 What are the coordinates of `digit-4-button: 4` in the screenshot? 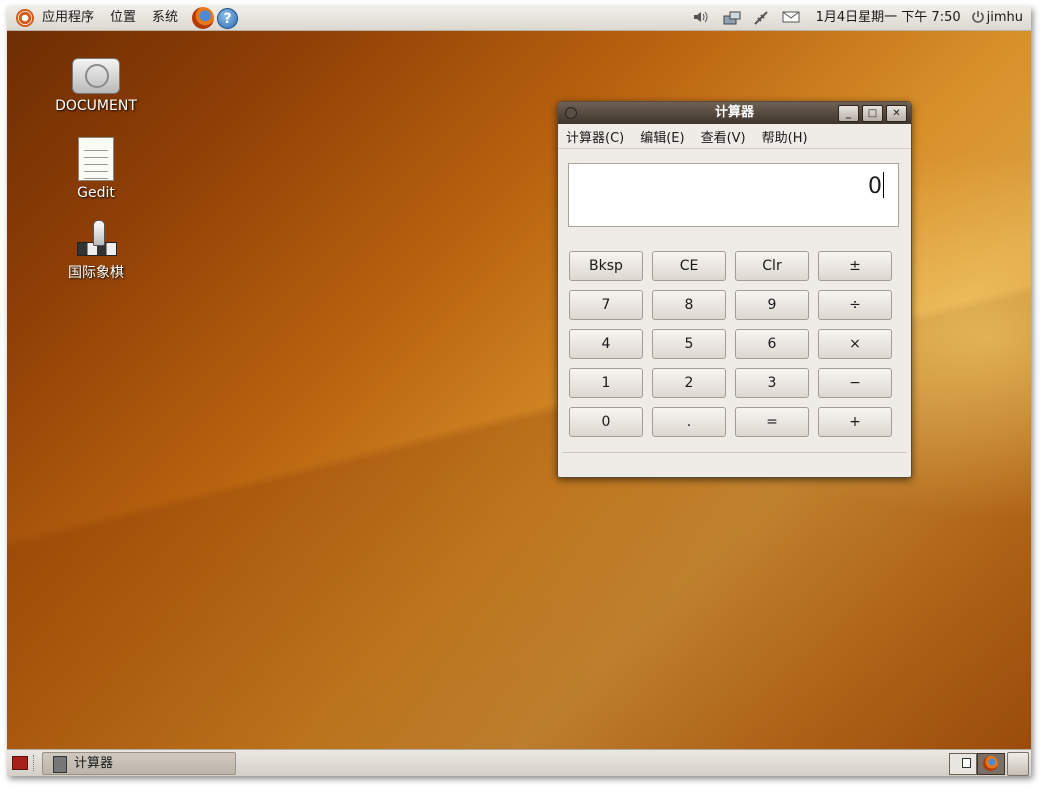 It's located at (606, 344).